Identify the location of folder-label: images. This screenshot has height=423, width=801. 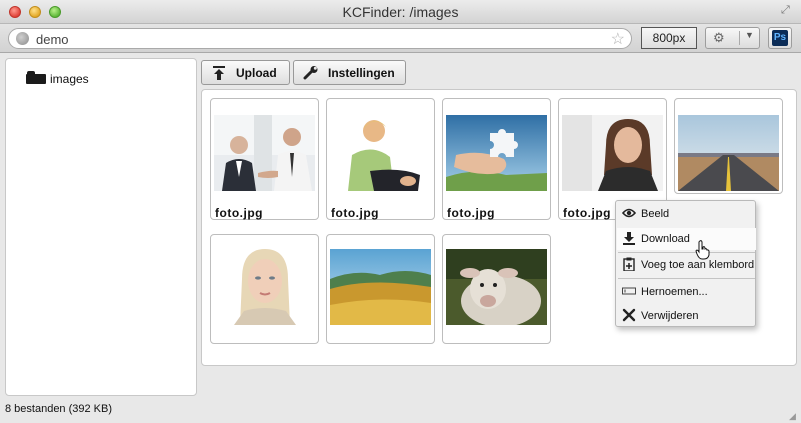
(69, 79).